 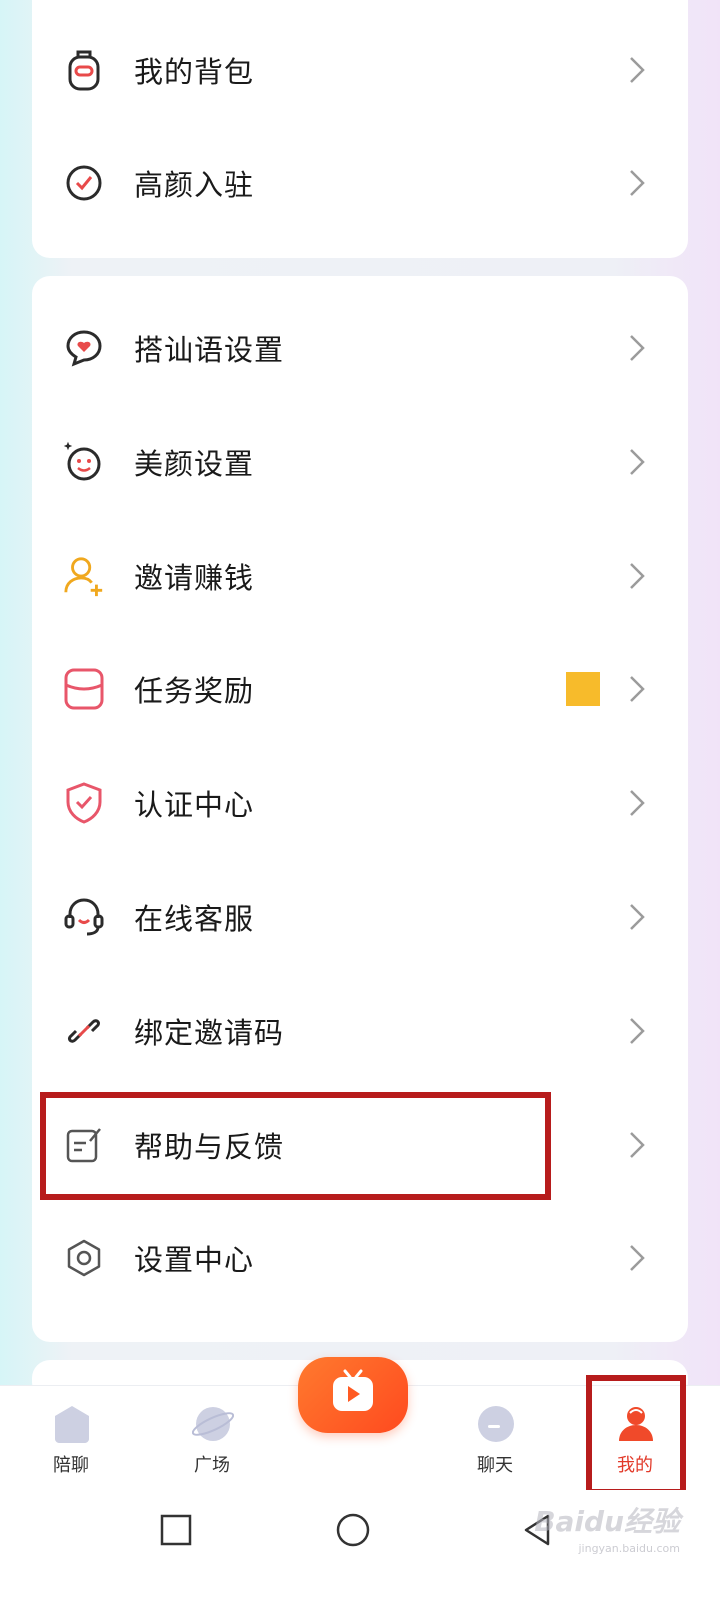 What do you see at coordinates (194, 805) in the screenshot?
I see `menu-item-label: 认证中心` at bounding box center [194, 805].